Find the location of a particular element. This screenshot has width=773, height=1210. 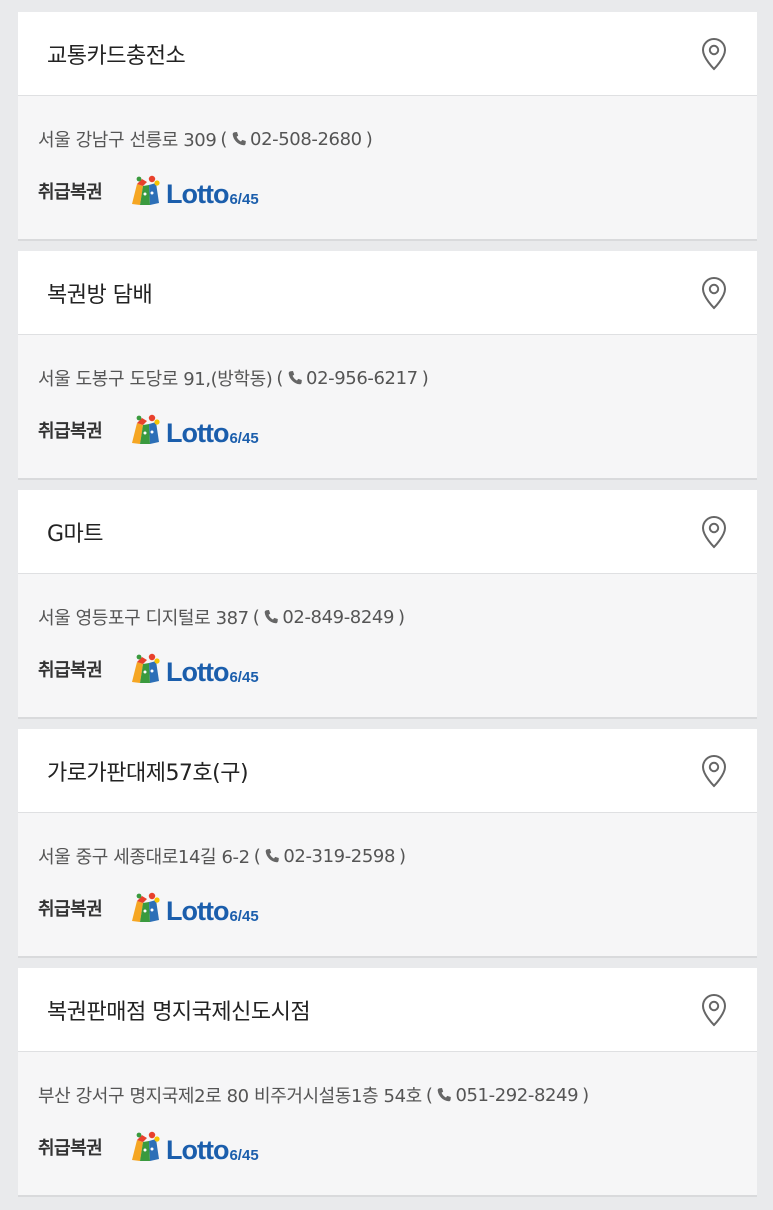

phone-number: 02-508-2680 is located at coordinates (306, 139).